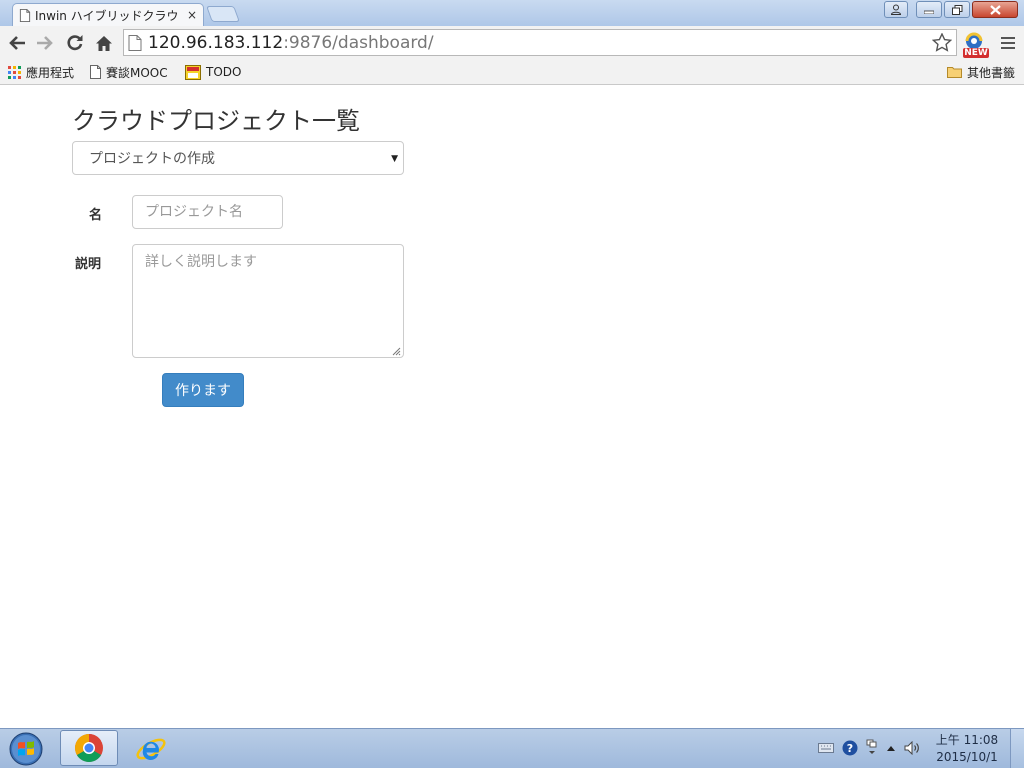 This screenshot has width=1024, height=771. Describe the element at coordinates (96, 215) in the screenshot. I see `name-label: 名` at that location.